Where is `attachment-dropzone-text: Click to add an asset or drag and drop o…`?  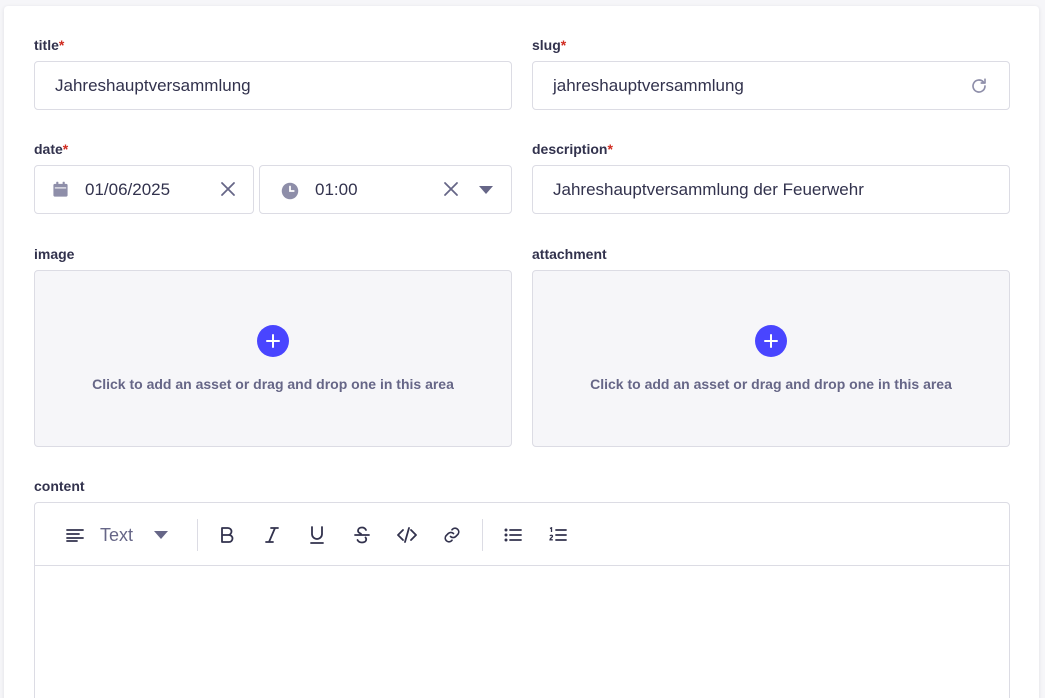
attachment-dropzone-text: Click to add an asset or drag and drop o… is located at coordinates (771, 384).